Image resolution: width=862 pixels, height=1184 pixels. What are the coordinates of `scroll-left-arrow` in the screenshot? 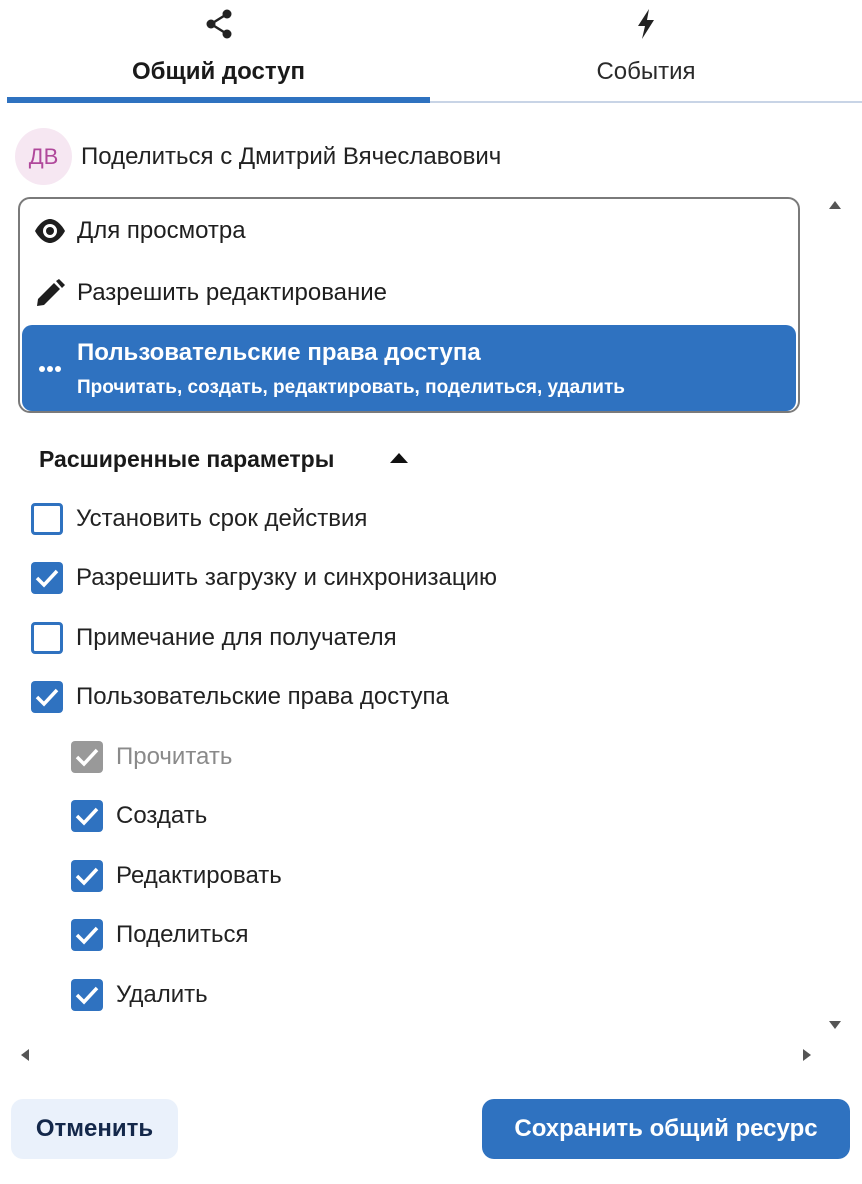 It's located at (25, 1055).